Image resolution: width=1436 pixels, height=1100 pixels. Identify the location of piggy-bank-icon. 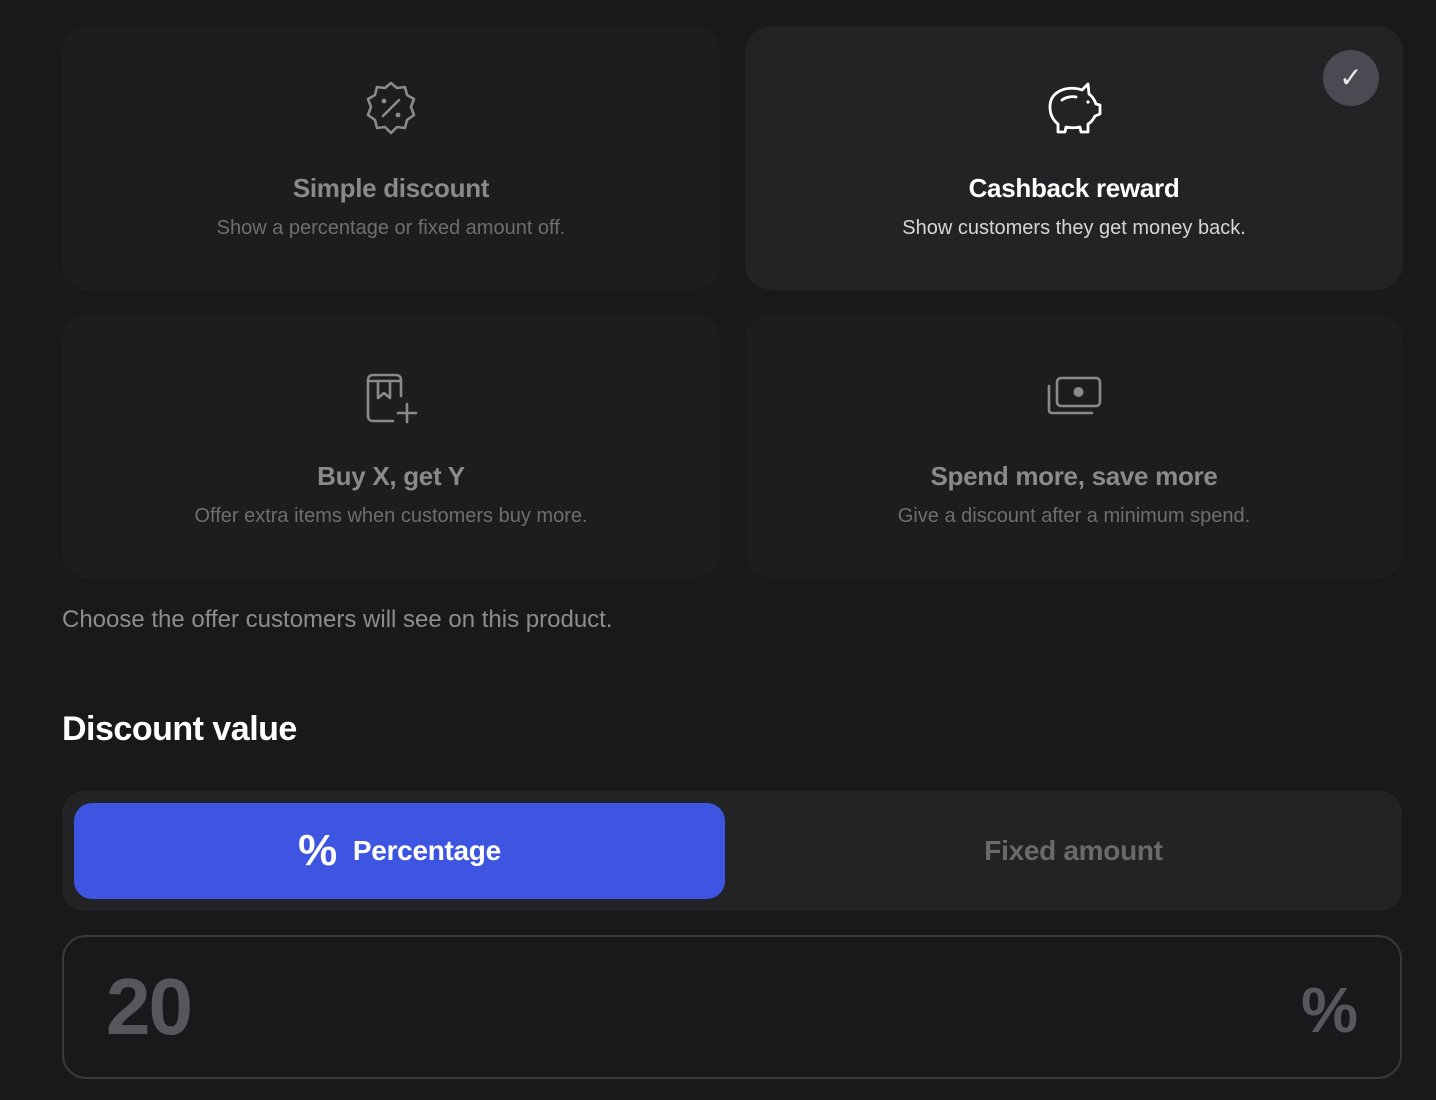
(1074, 108).